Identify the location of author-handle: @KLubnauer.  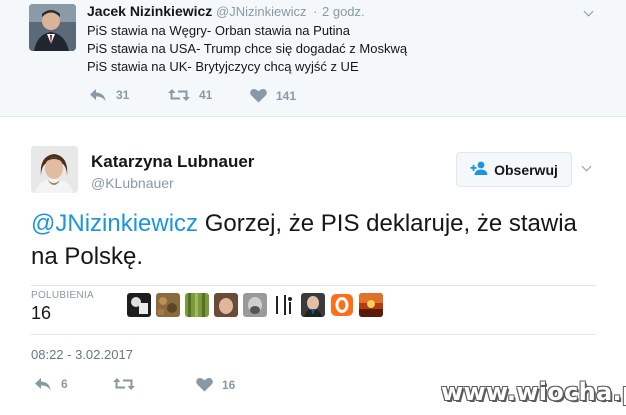
(132, 183).